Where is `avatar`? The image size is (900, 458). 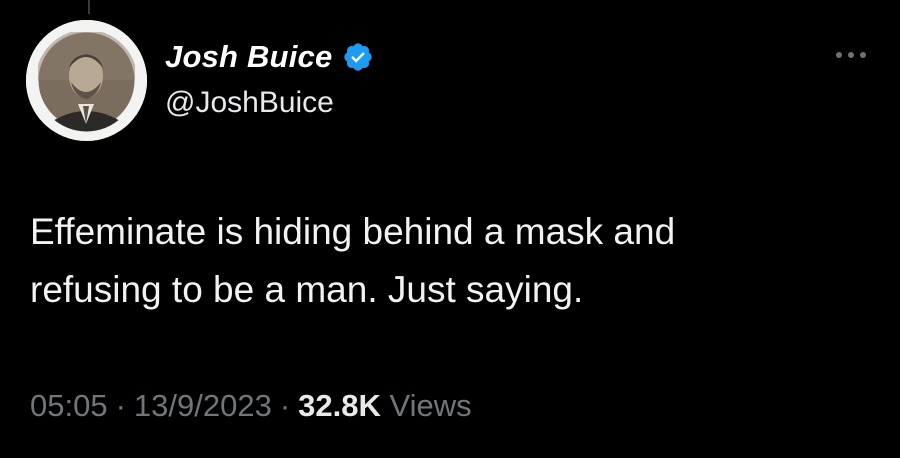 avatar is located at coordinates (86, 80).